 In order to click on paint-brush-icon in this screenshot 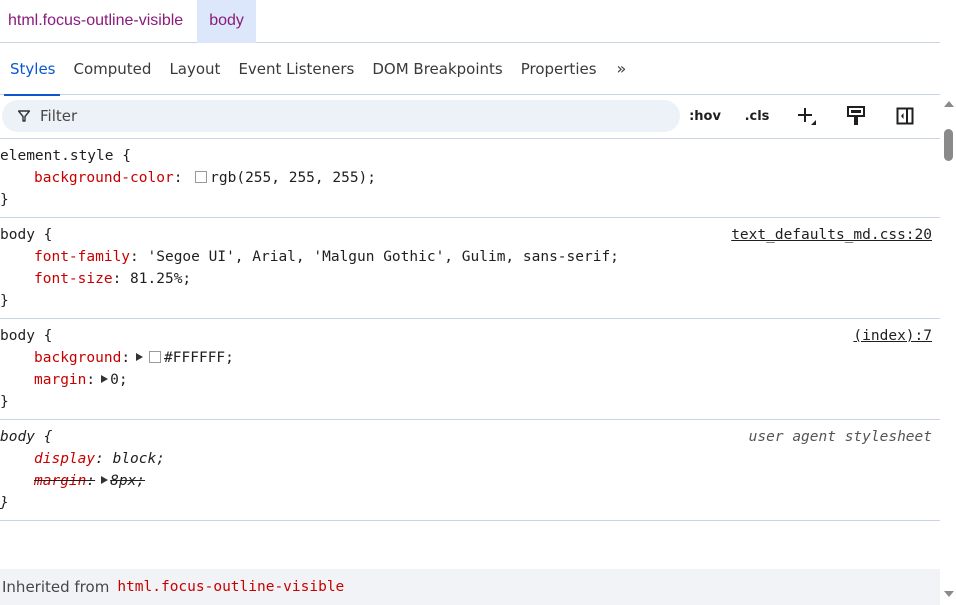, I will do `click(856, 115)`.